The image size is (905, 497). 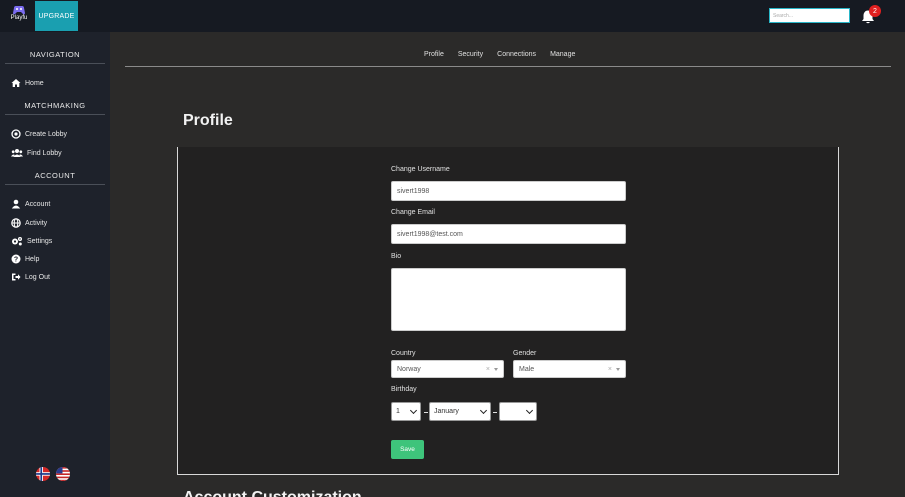 I want to click on birthday-month-value: January, so click(x=446, y=411).